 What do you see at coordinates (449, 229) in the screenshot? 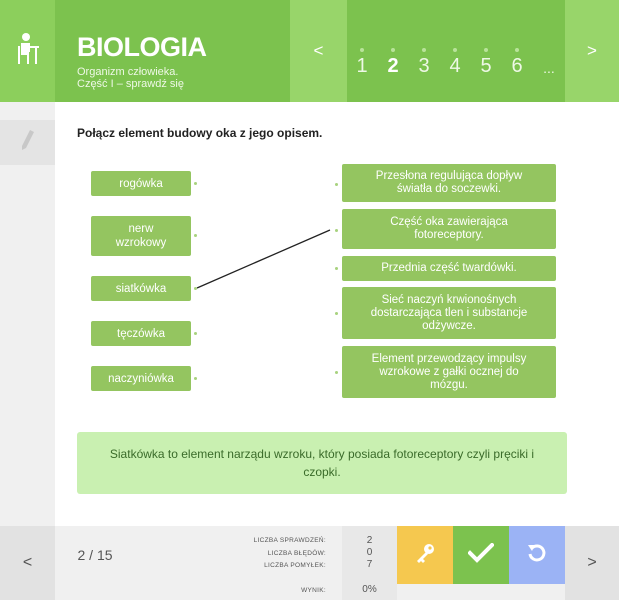
I see `right-item-2: Część oka zawierająca fotoreceptory.` at bounding box center [449, 229].